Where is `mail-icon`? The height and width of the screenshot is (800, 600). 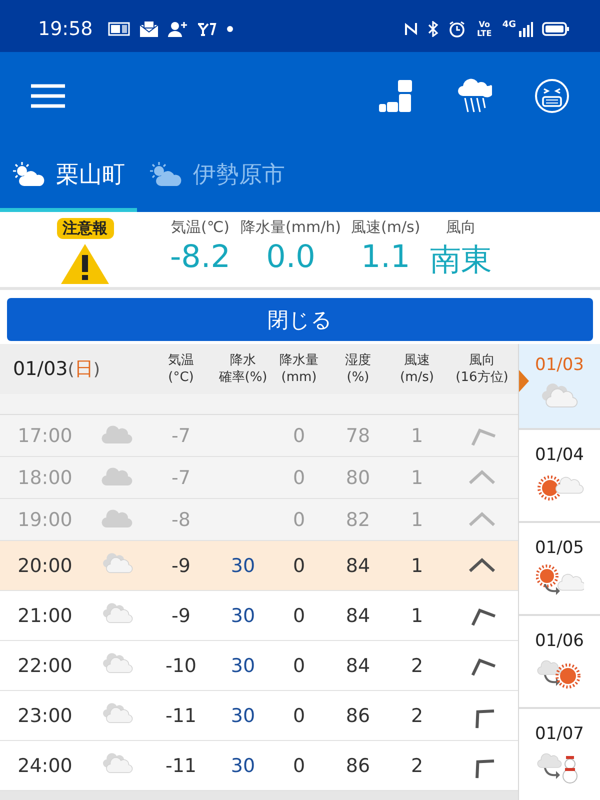 mail-icon is located at coordinates (148, 29).